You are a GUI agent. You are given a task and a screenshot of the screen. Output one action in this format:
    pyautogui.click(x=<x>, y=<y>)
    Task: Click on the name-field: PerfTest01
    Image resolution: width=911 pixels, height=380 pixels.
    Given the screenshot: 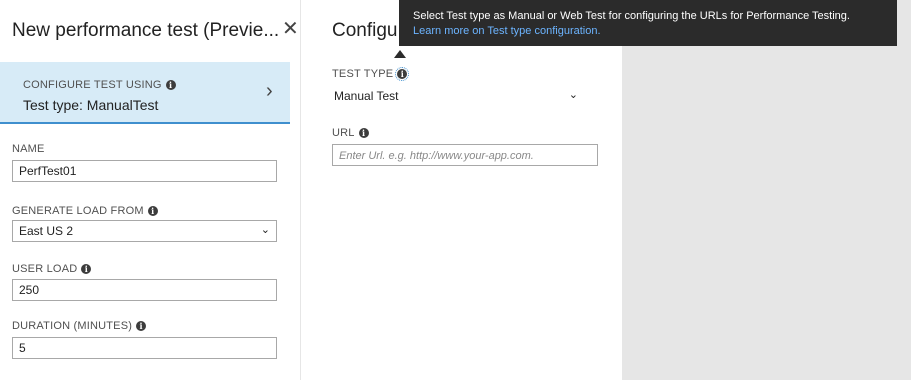 What is the action you would take?
    pyautogui.click(x=144, y=171)
    